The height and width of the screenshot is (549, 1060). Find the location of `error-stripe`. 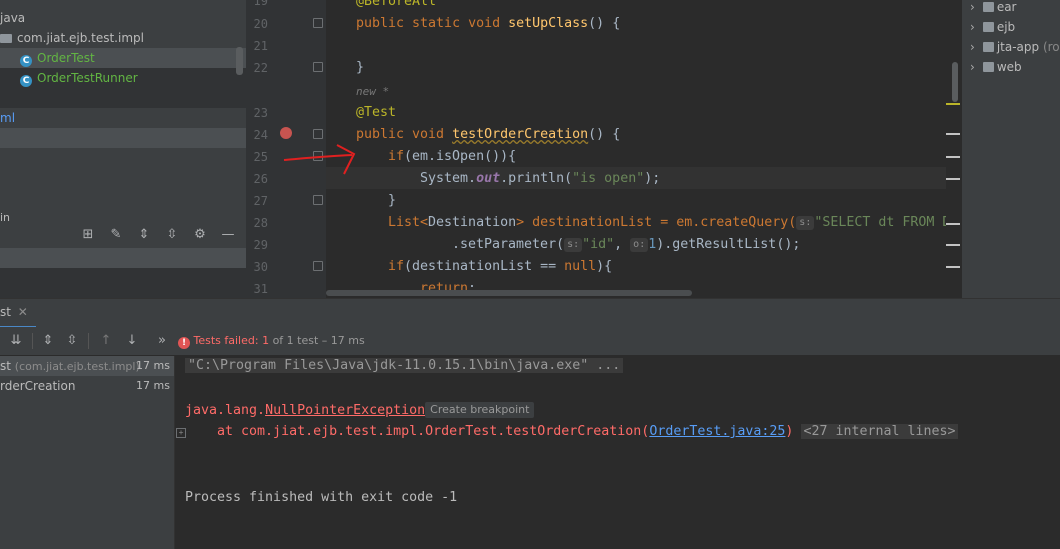

error-stripe is located at coordinates (954, 149).